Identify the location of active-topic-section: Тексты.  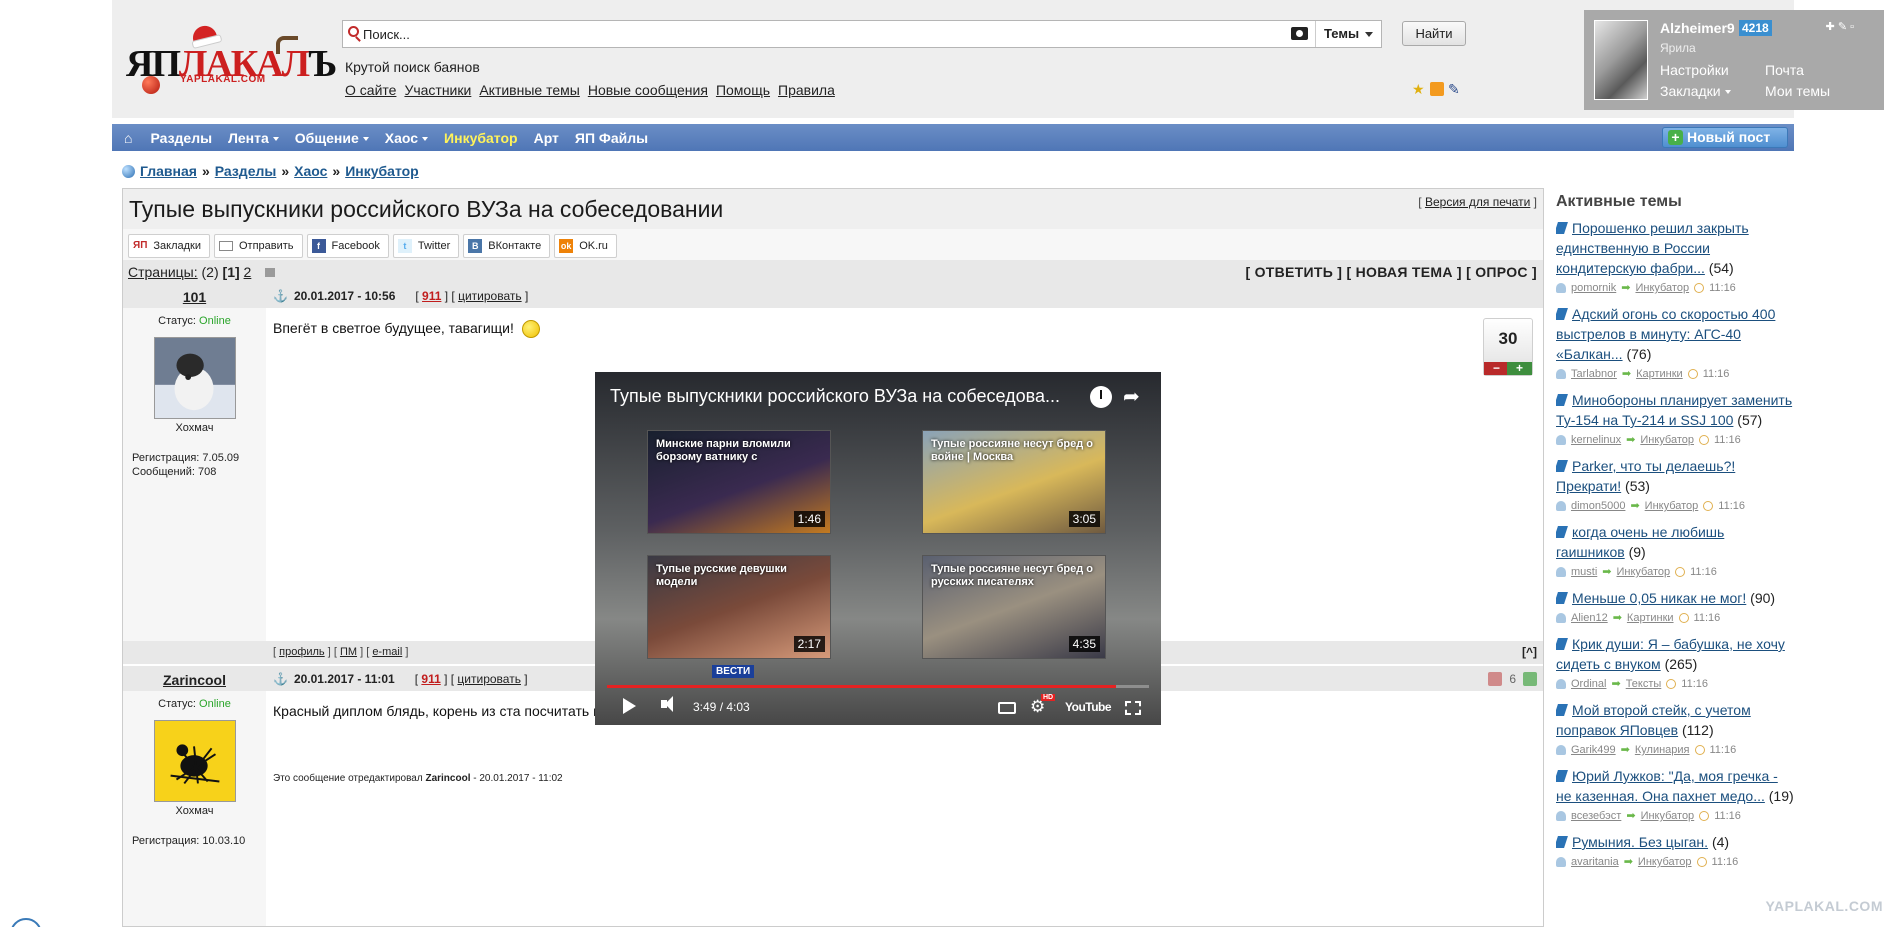
(1644, 684).